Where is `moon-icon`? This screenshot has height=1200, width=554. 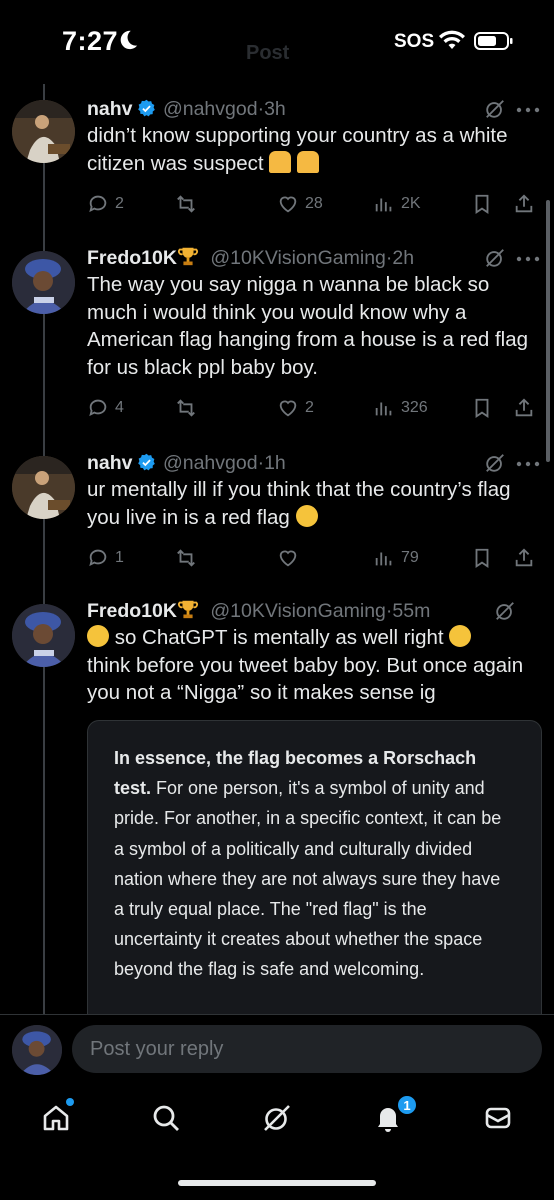
moon-icon is located at coordinates (129, 40).